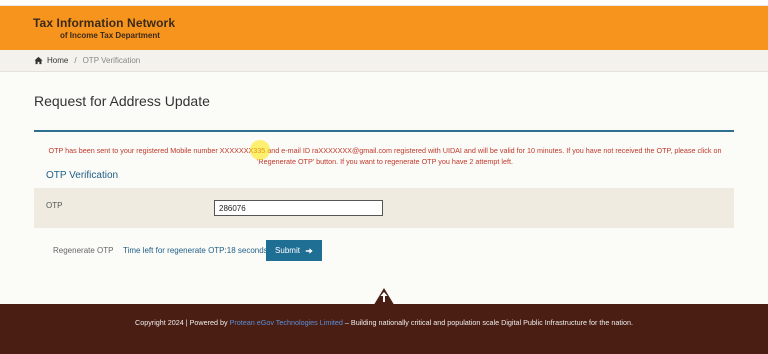 This screenshot has height=354, width=768. What do you see at coordinates (384, 297) in the screenshot?
I see `arrow-up-icon` at bounding box center [384, 297].